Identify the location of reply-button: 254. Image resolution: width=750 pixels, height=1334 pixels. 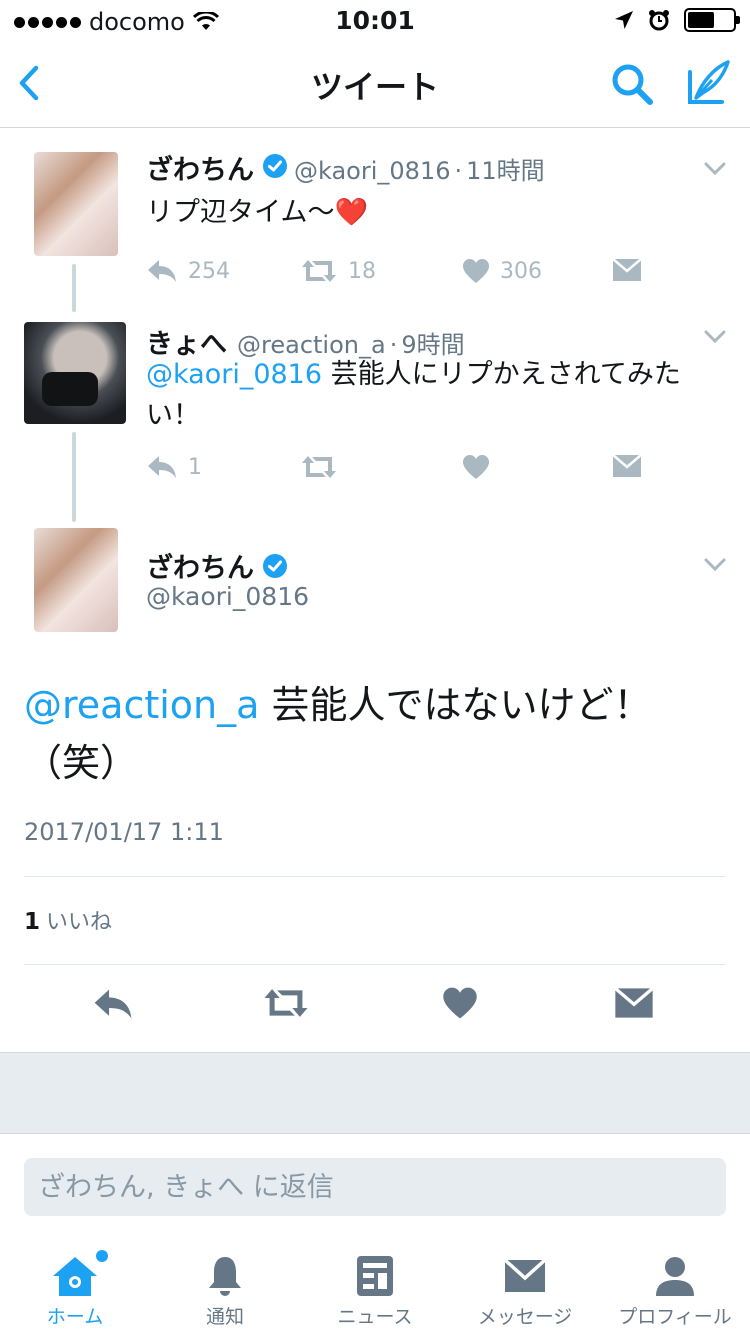
(188, 271).